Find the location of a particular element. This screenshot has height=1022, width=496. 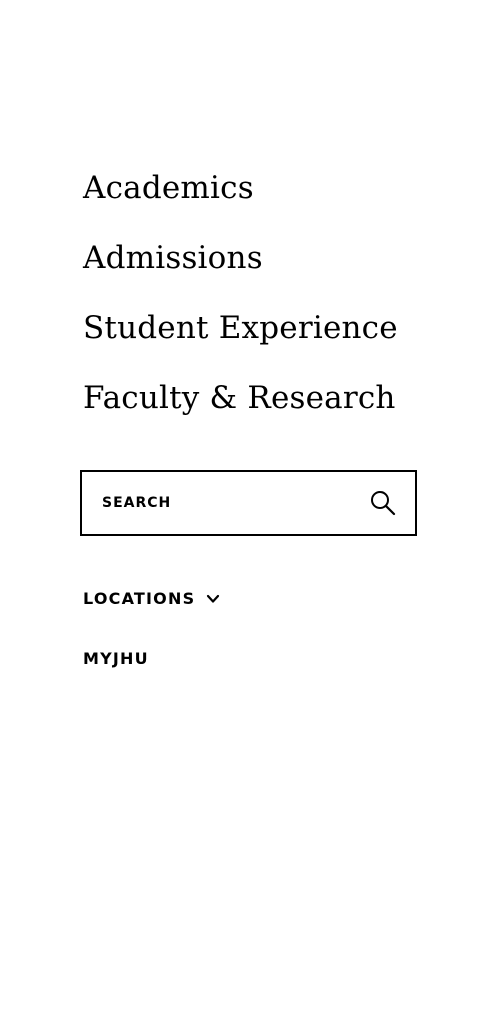

nav-item-student-experience: Student Experience is located at coordinates (240, 338).